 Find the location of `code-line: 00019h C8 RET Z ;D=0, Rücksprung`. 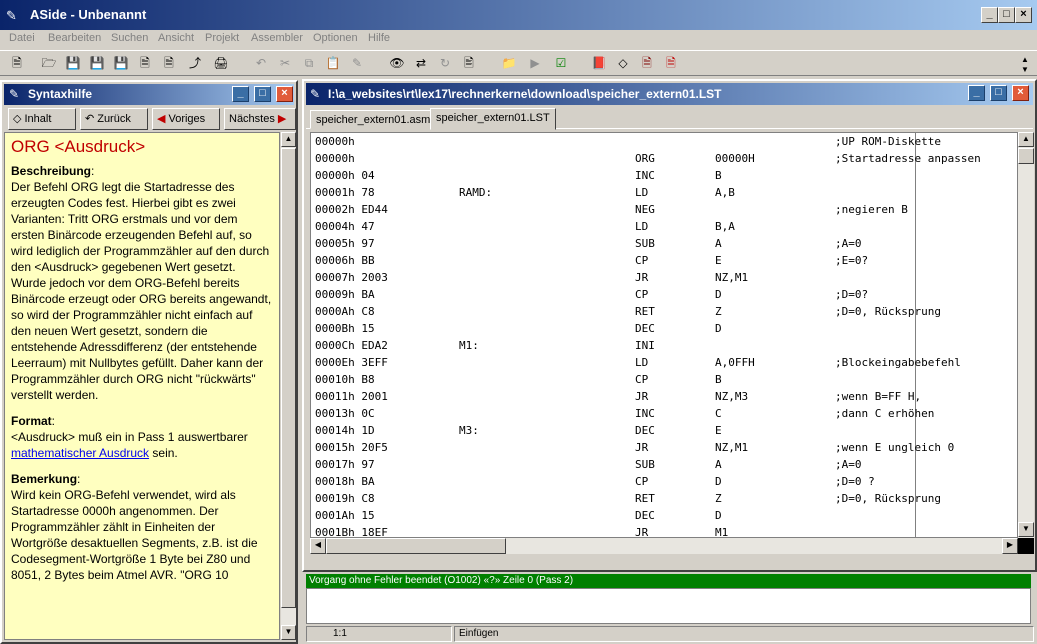

code-line: 00019h C8 RET Z ;D=0, Rücksprung is located at coordinates (664, 498).